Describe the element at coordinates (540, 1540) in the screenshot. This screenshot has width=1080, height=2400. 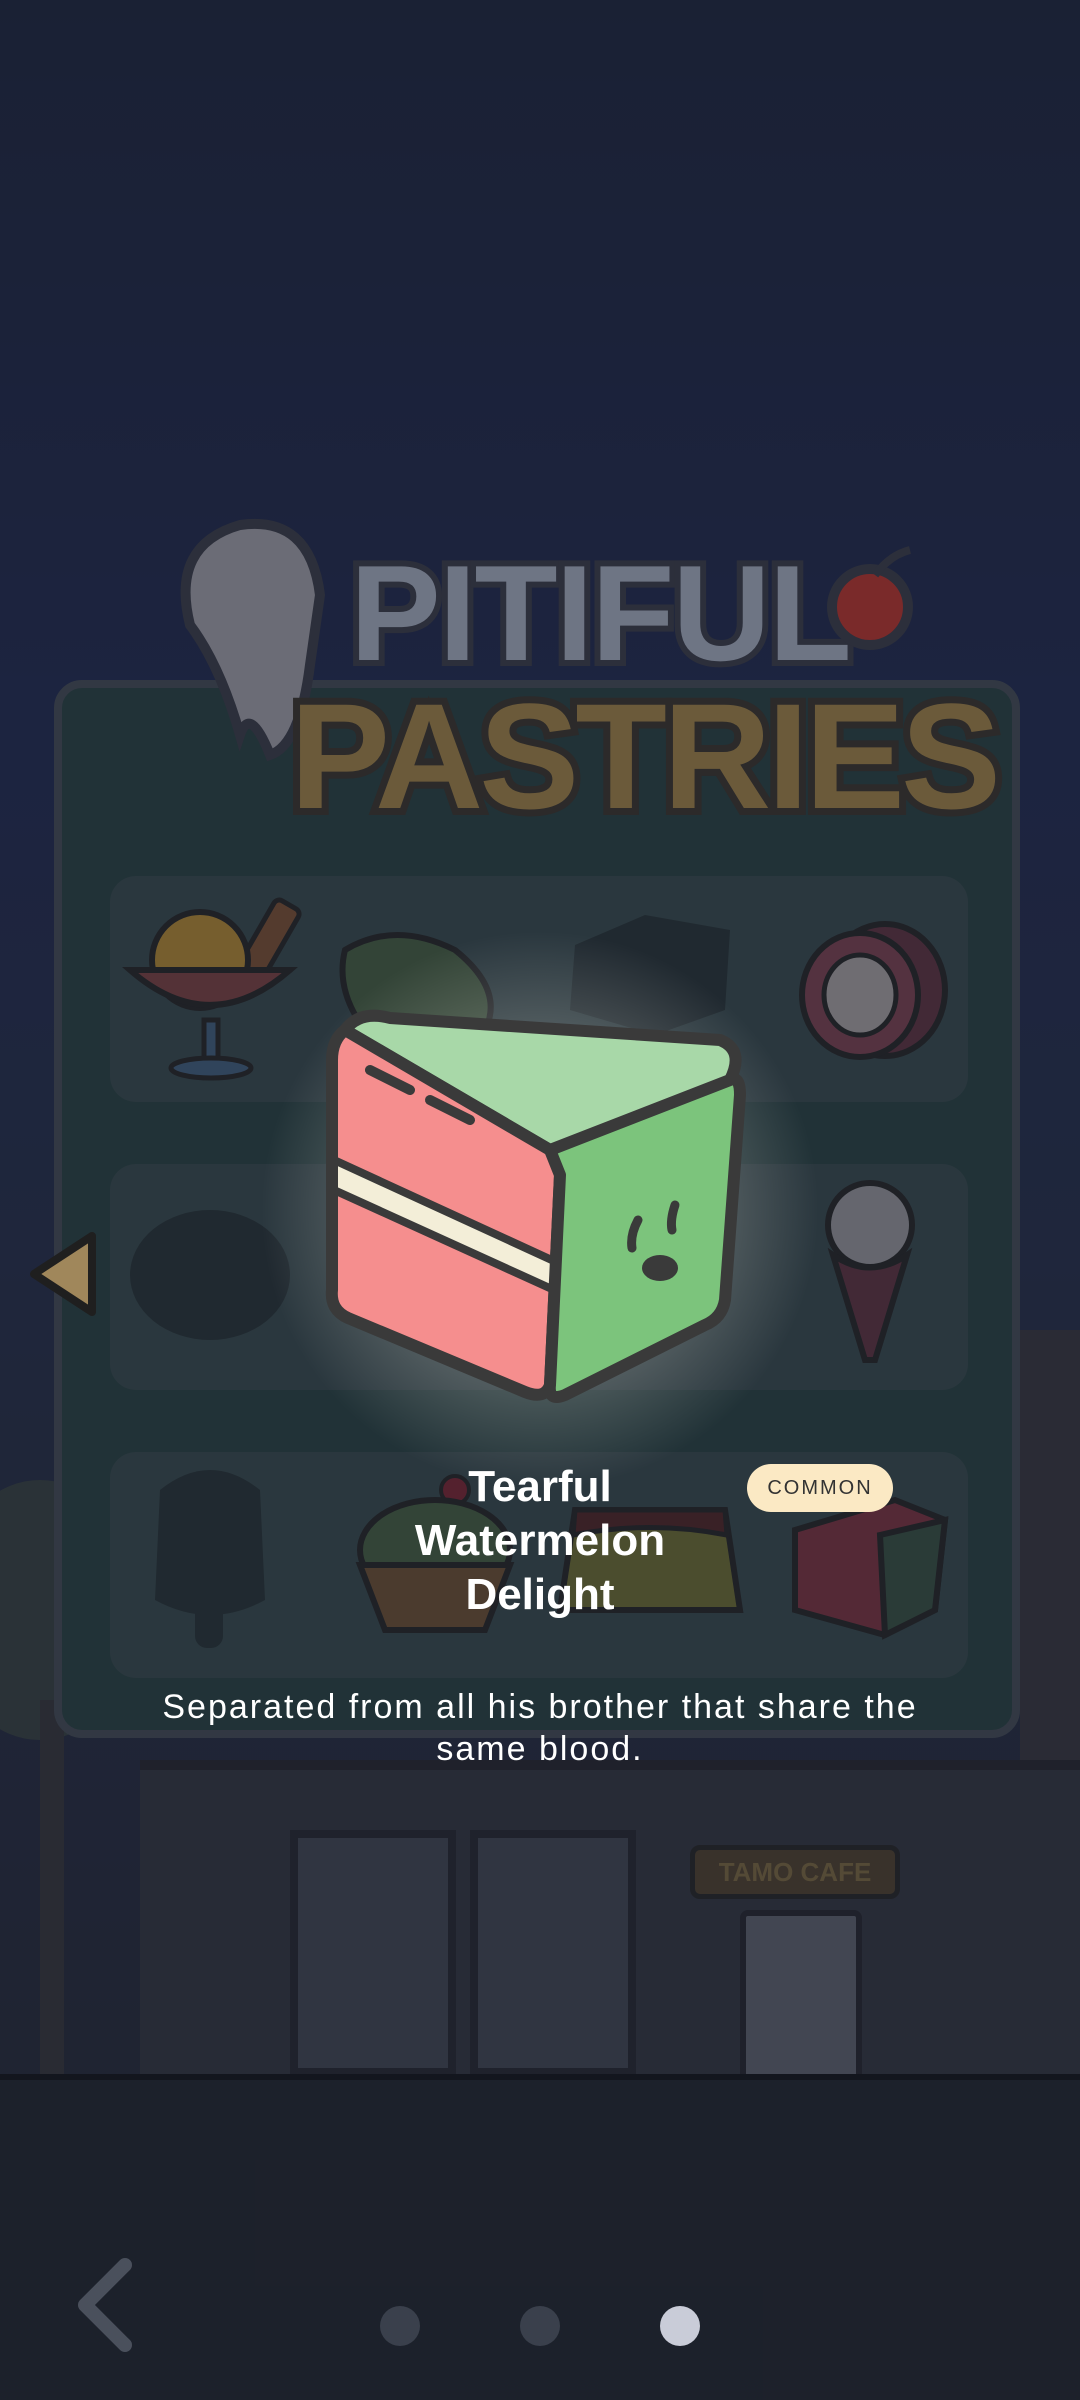
I see `item-name: Tearful Watermelon Delight` at that location.